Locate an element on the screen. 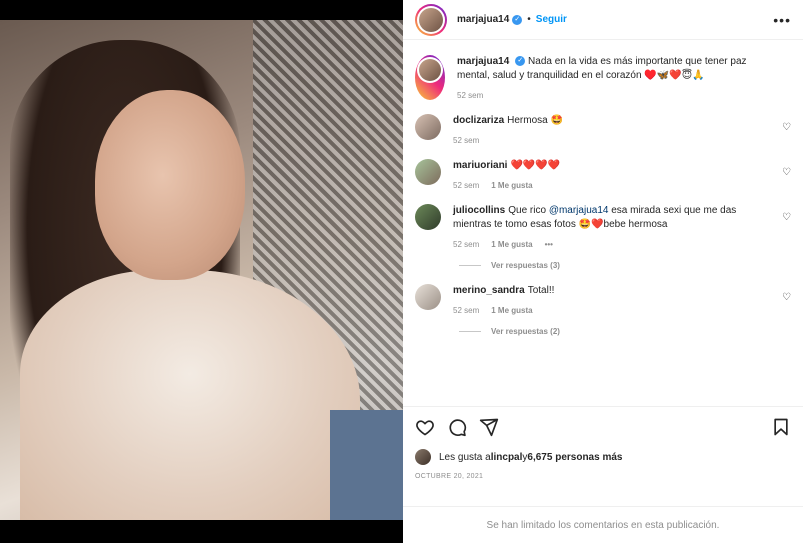  comment-item: doclizariza Hermosa 🤩 52 sem ♡ is located at coordinates (603, 129).